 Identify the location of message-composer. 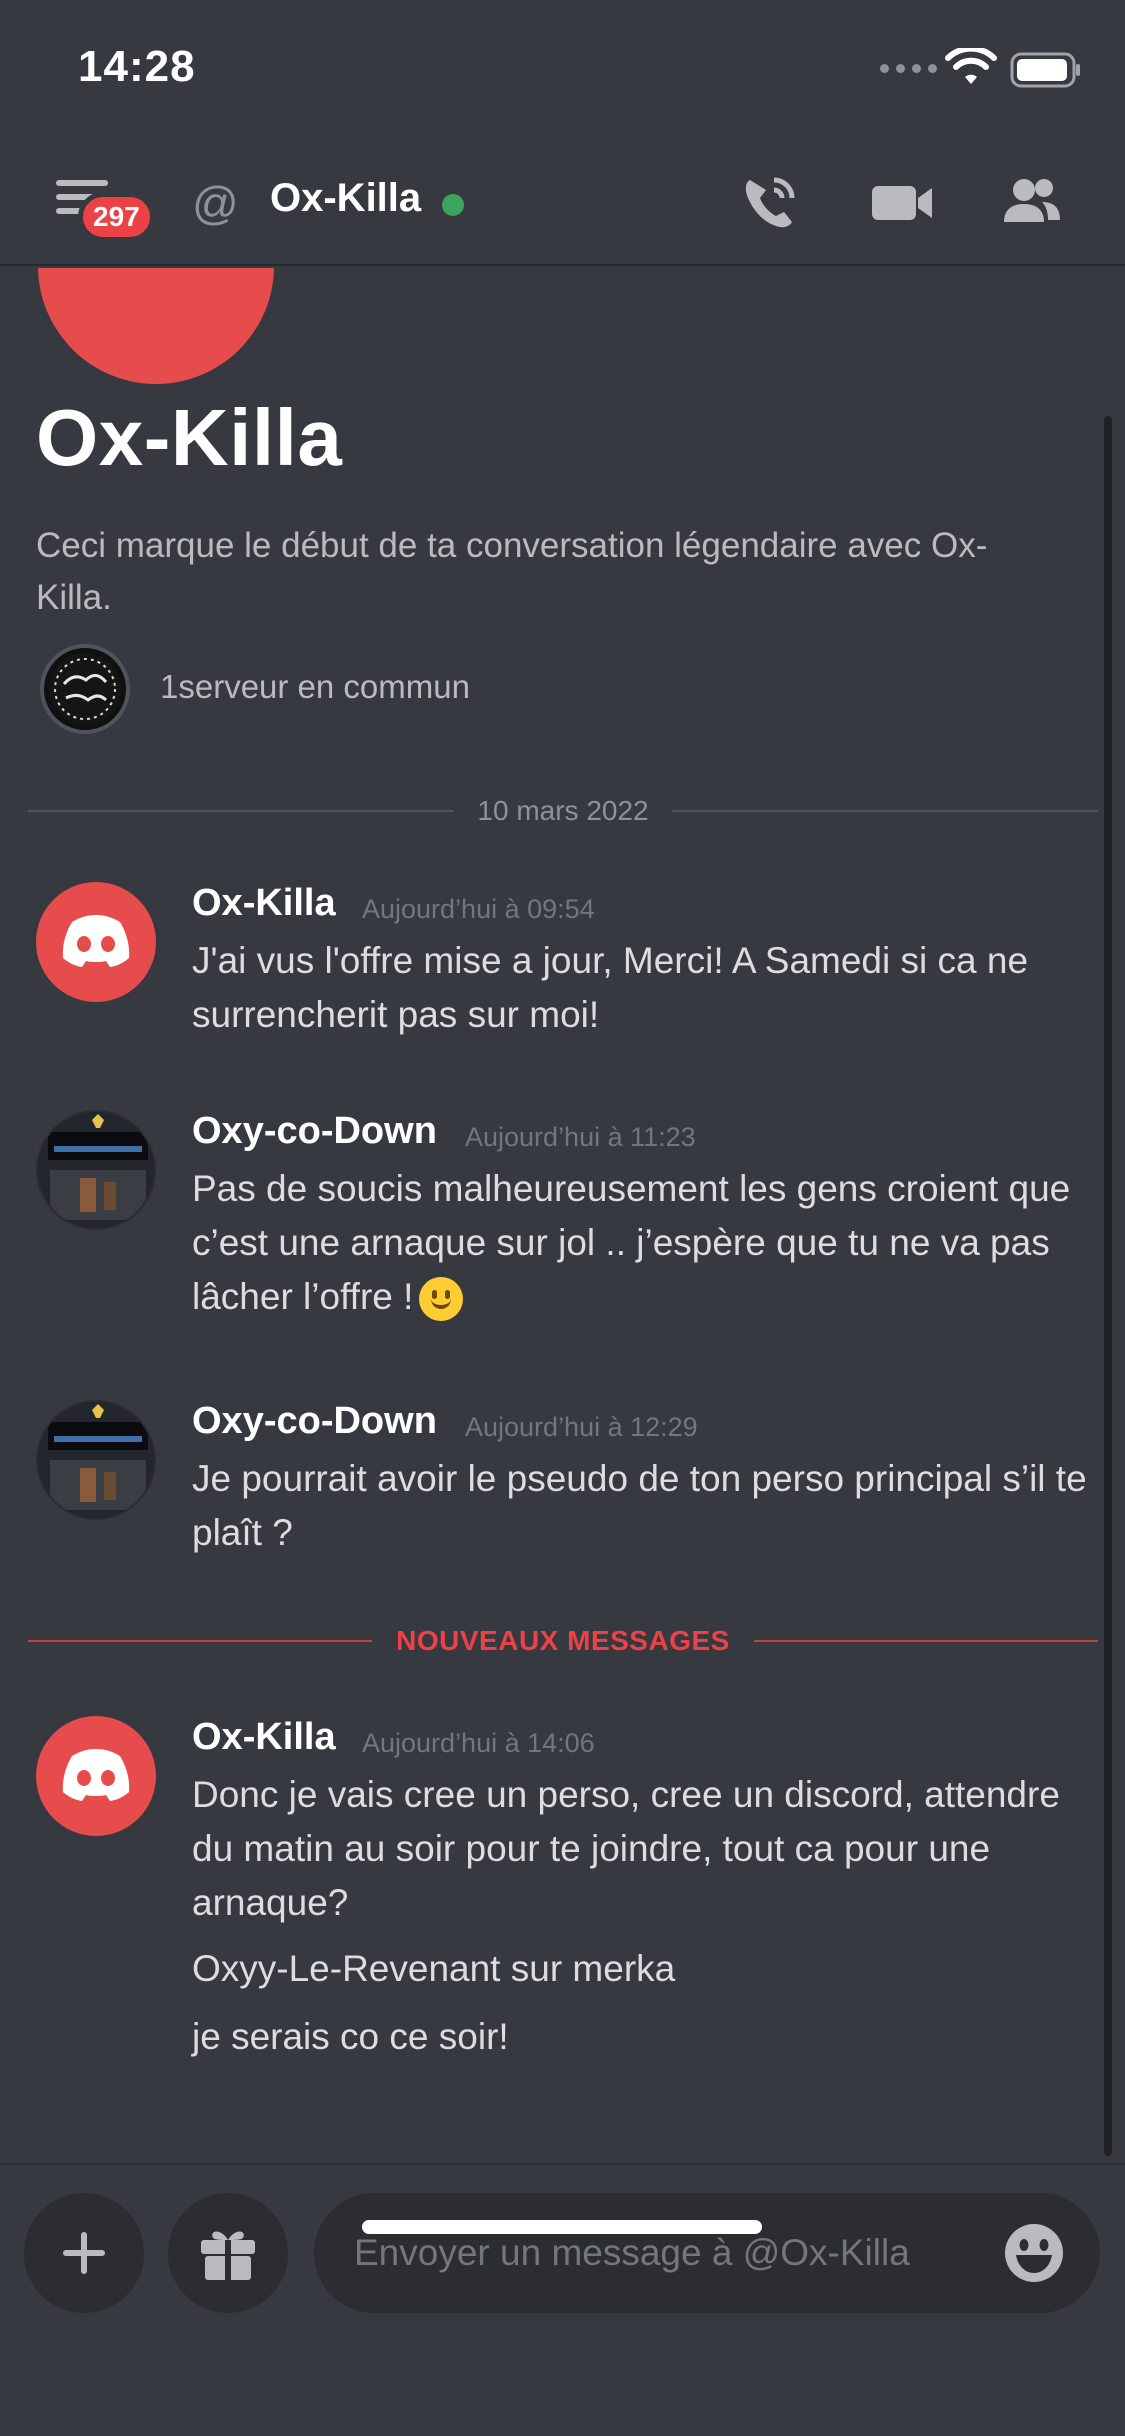
(562, 2299).